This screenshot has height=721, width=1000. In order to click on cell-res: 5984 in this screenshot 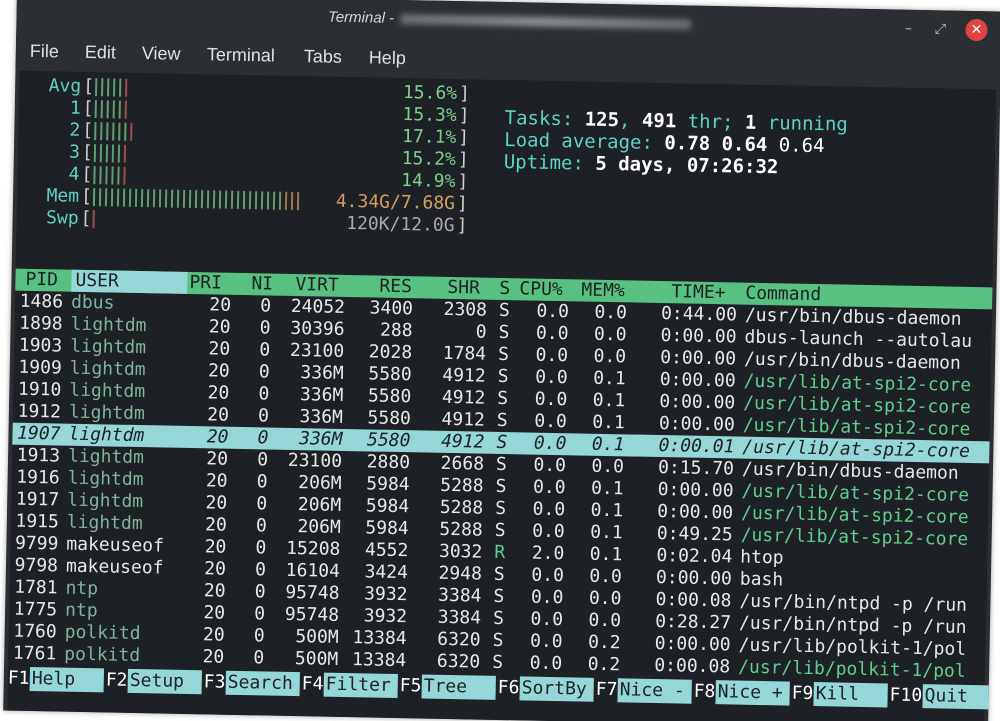, I will do `click(387, 528)`.